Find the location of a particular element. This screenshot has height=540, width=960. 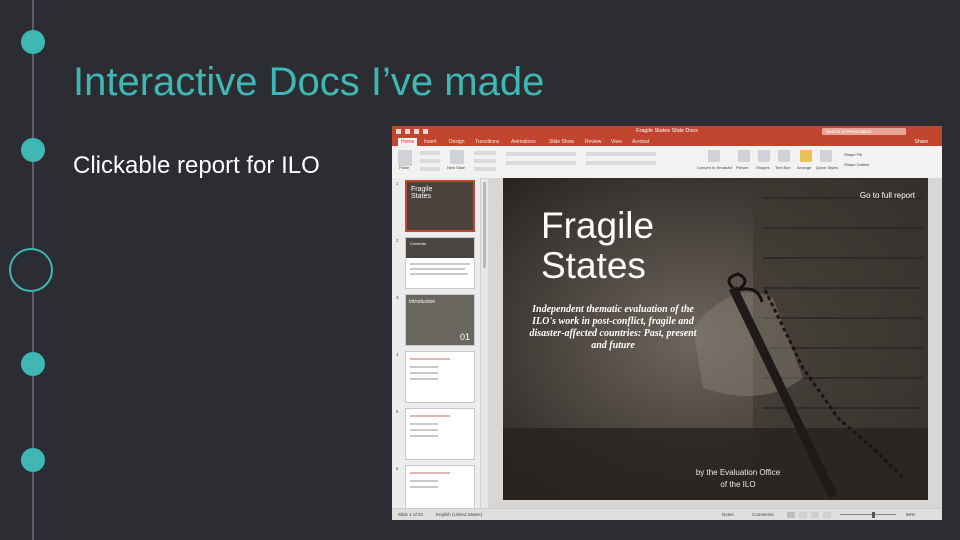

shapes-label: Shapes is located at coordinates (763, 167).